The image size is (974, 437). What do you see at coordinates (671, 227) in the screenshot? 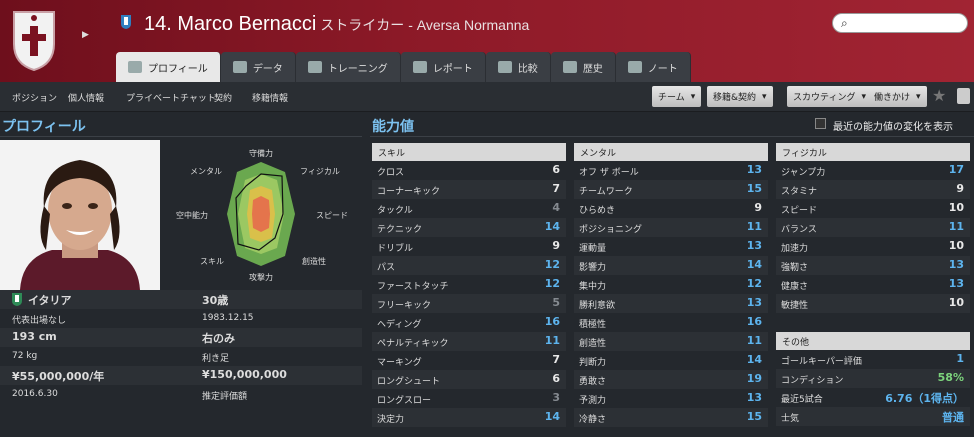
I see `attribute-row: ポジショニング 11` at bounding box center [671, 227].